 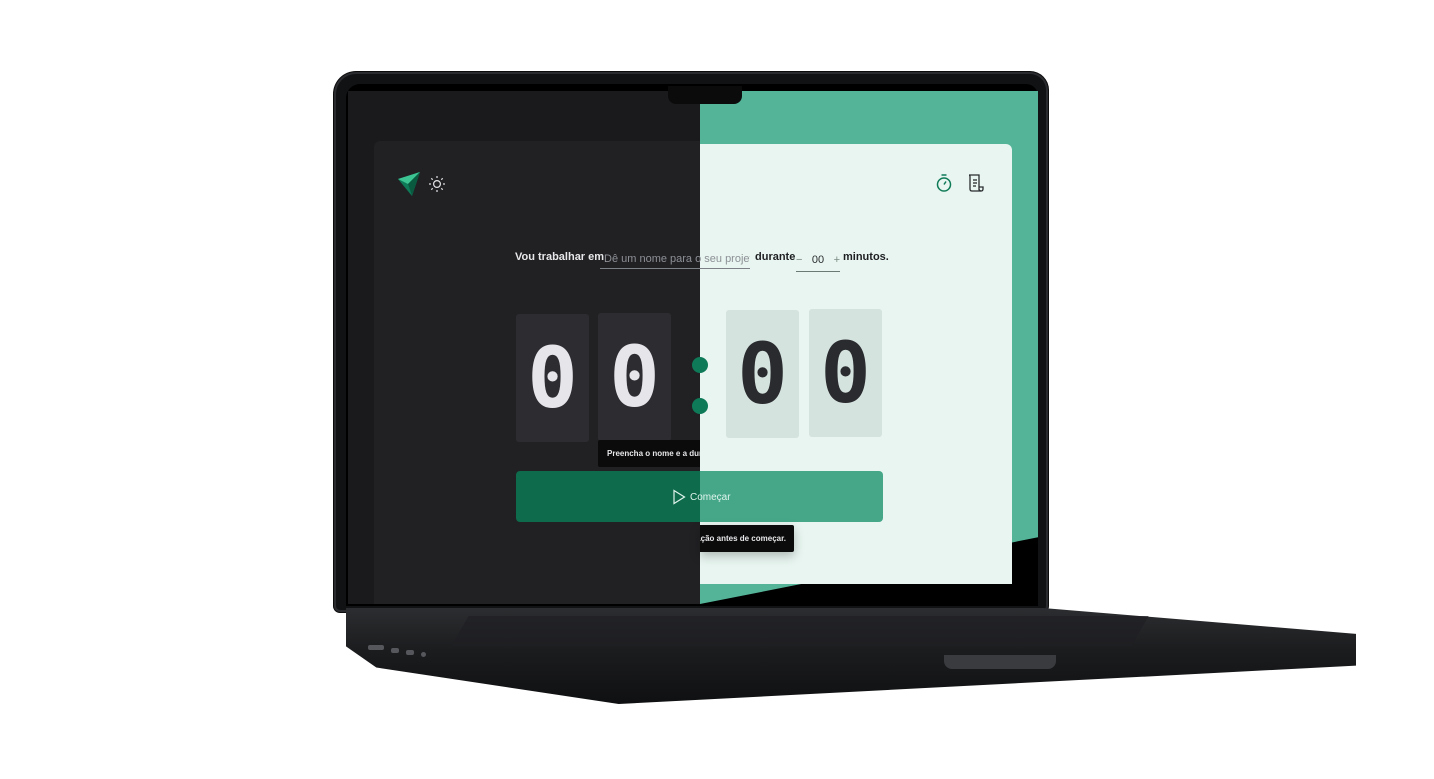 I want to click on keyboard-area, so click(x=800, y=631).